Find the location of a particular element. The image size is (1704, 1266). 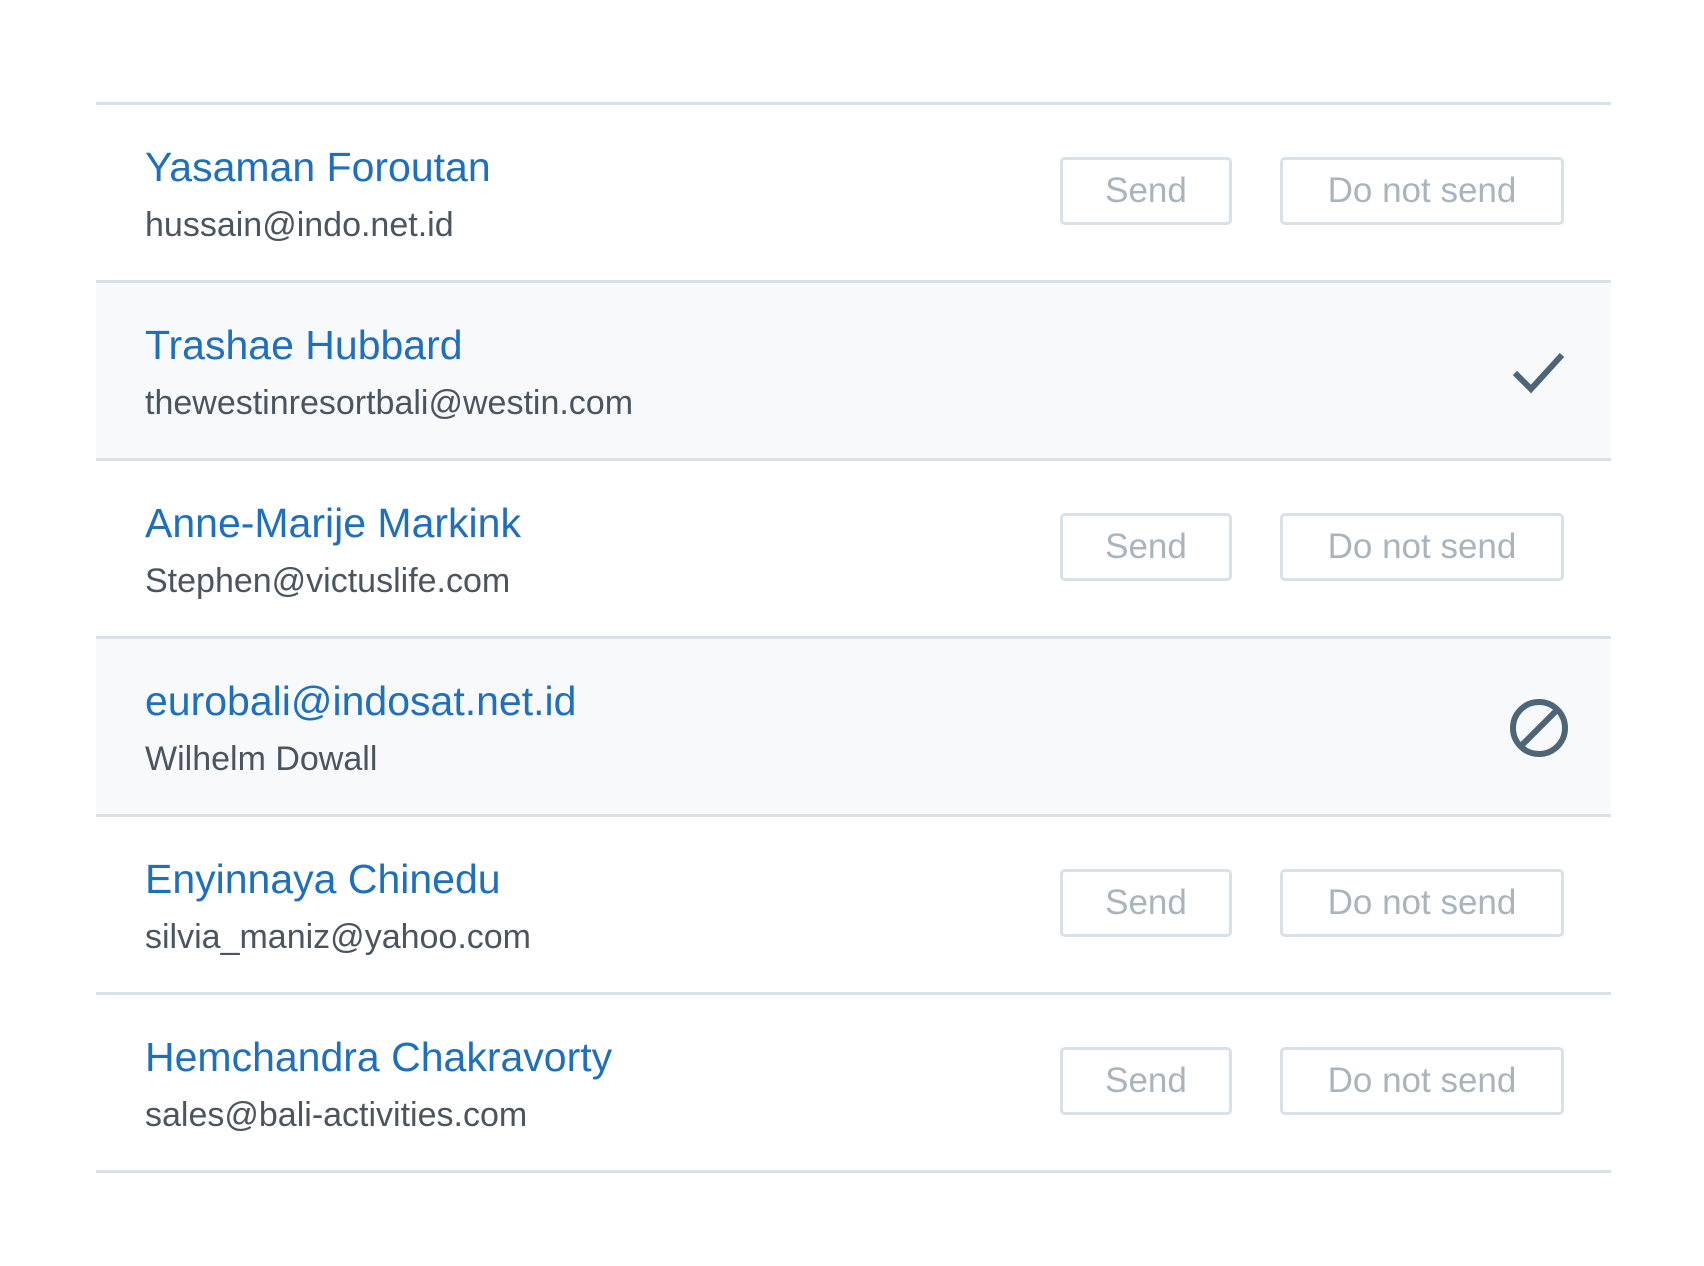

recipient-email: eurobali@indosat.net.id is located at coordinates (361, 701).